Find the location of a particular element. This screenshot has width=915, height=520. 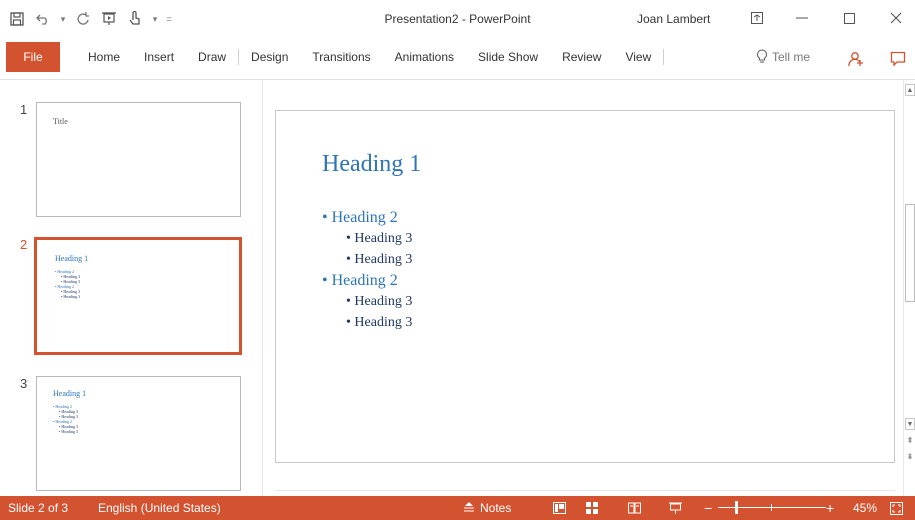

redo-icon is located at coordinates (83, 19).